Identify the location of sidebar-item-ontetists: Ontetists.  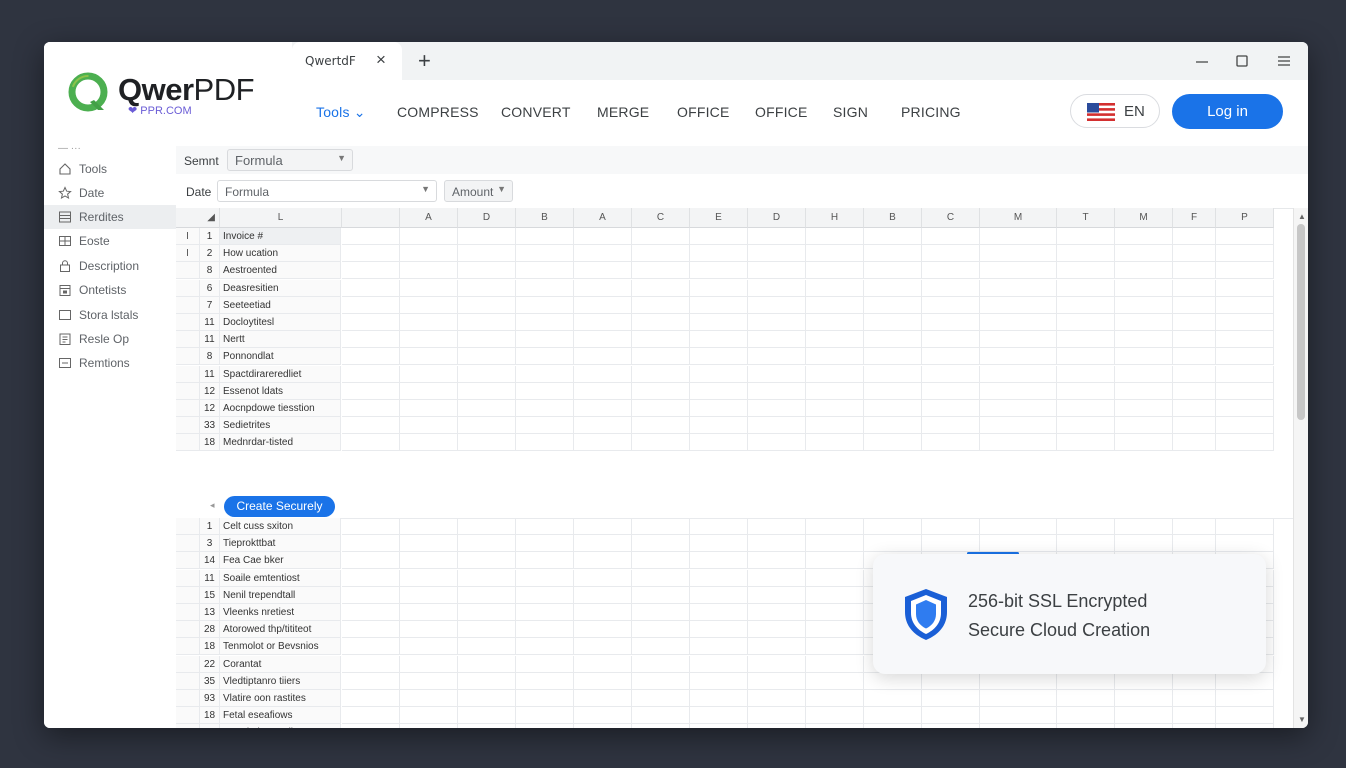
(110, 290).